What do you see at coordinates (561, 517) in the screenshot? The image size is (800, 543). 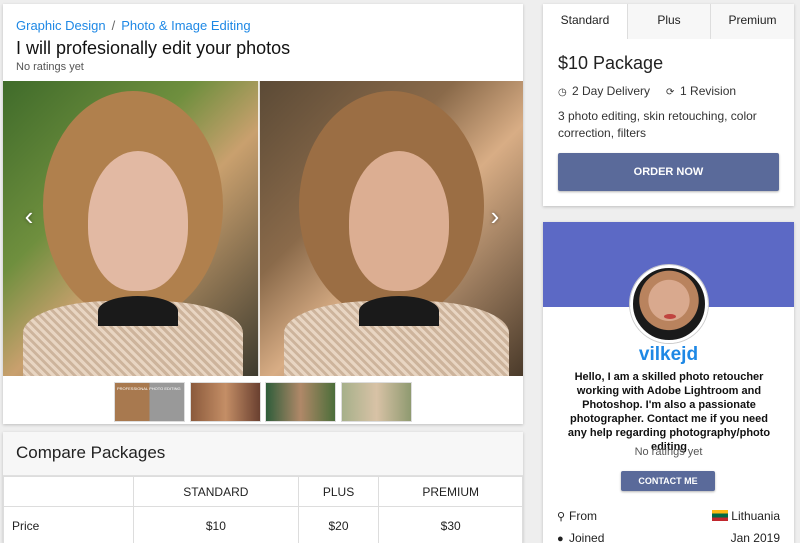 I see `map-pin-icon: ⚲` at bounding box center [561, 517].